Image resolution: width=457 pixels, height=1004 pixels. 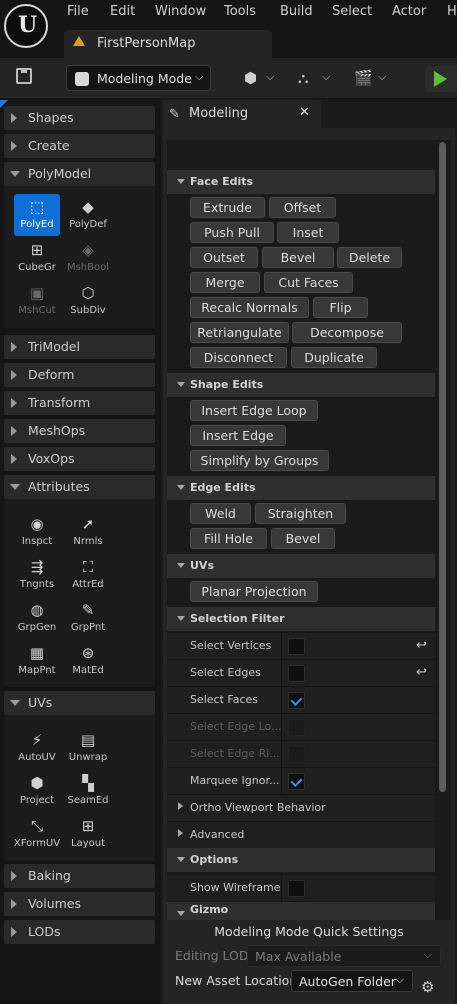 I want to click on tool-grppnt: ✎ GrpPnt, so click(x=88, y=618).